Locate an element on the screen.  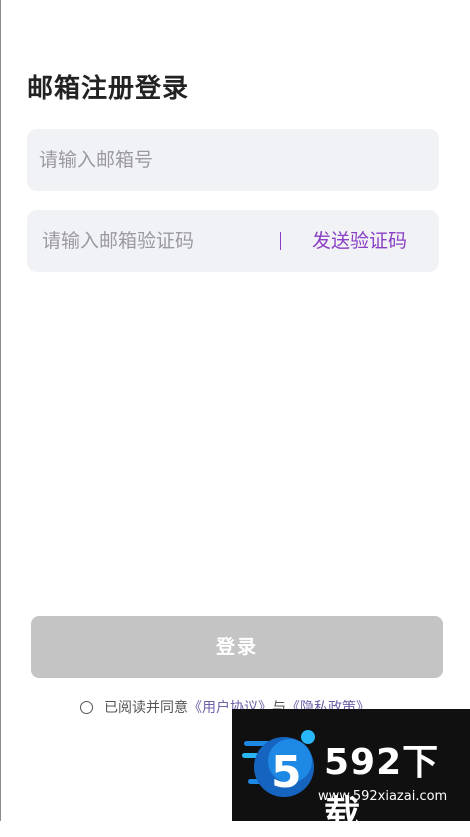
send-code-button: 发送验证码 is located at coordinates (359, 241).